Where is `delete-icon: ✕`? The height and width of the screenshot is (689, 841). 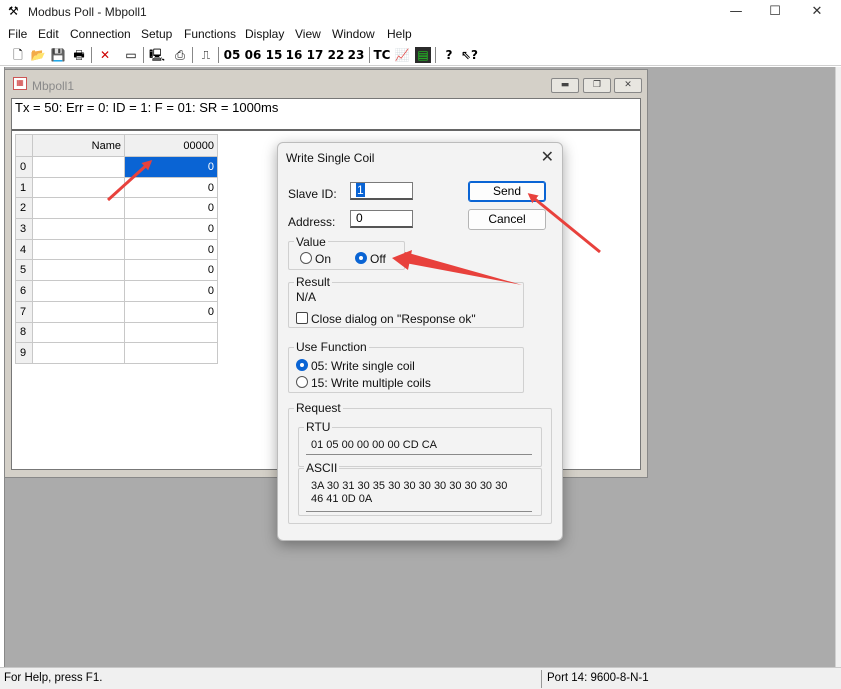
delete-icon: ✕ is located at coordinates (105, 55).